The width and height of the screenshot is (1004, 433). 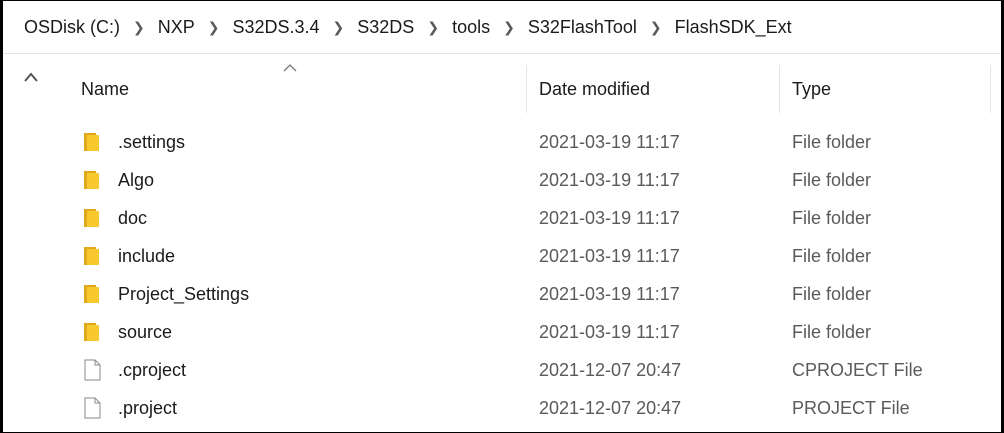 I want to click on column-header-type: Type, so click(x=885, y=89).